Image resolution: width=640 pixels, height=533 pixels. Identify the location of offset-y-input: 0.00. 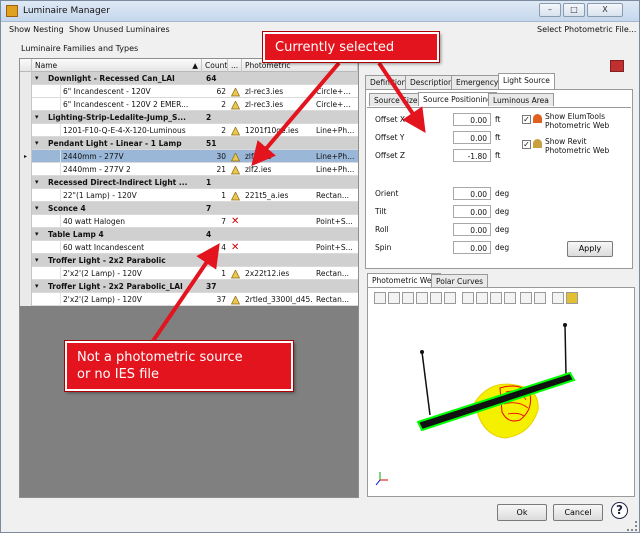
(472, 137).